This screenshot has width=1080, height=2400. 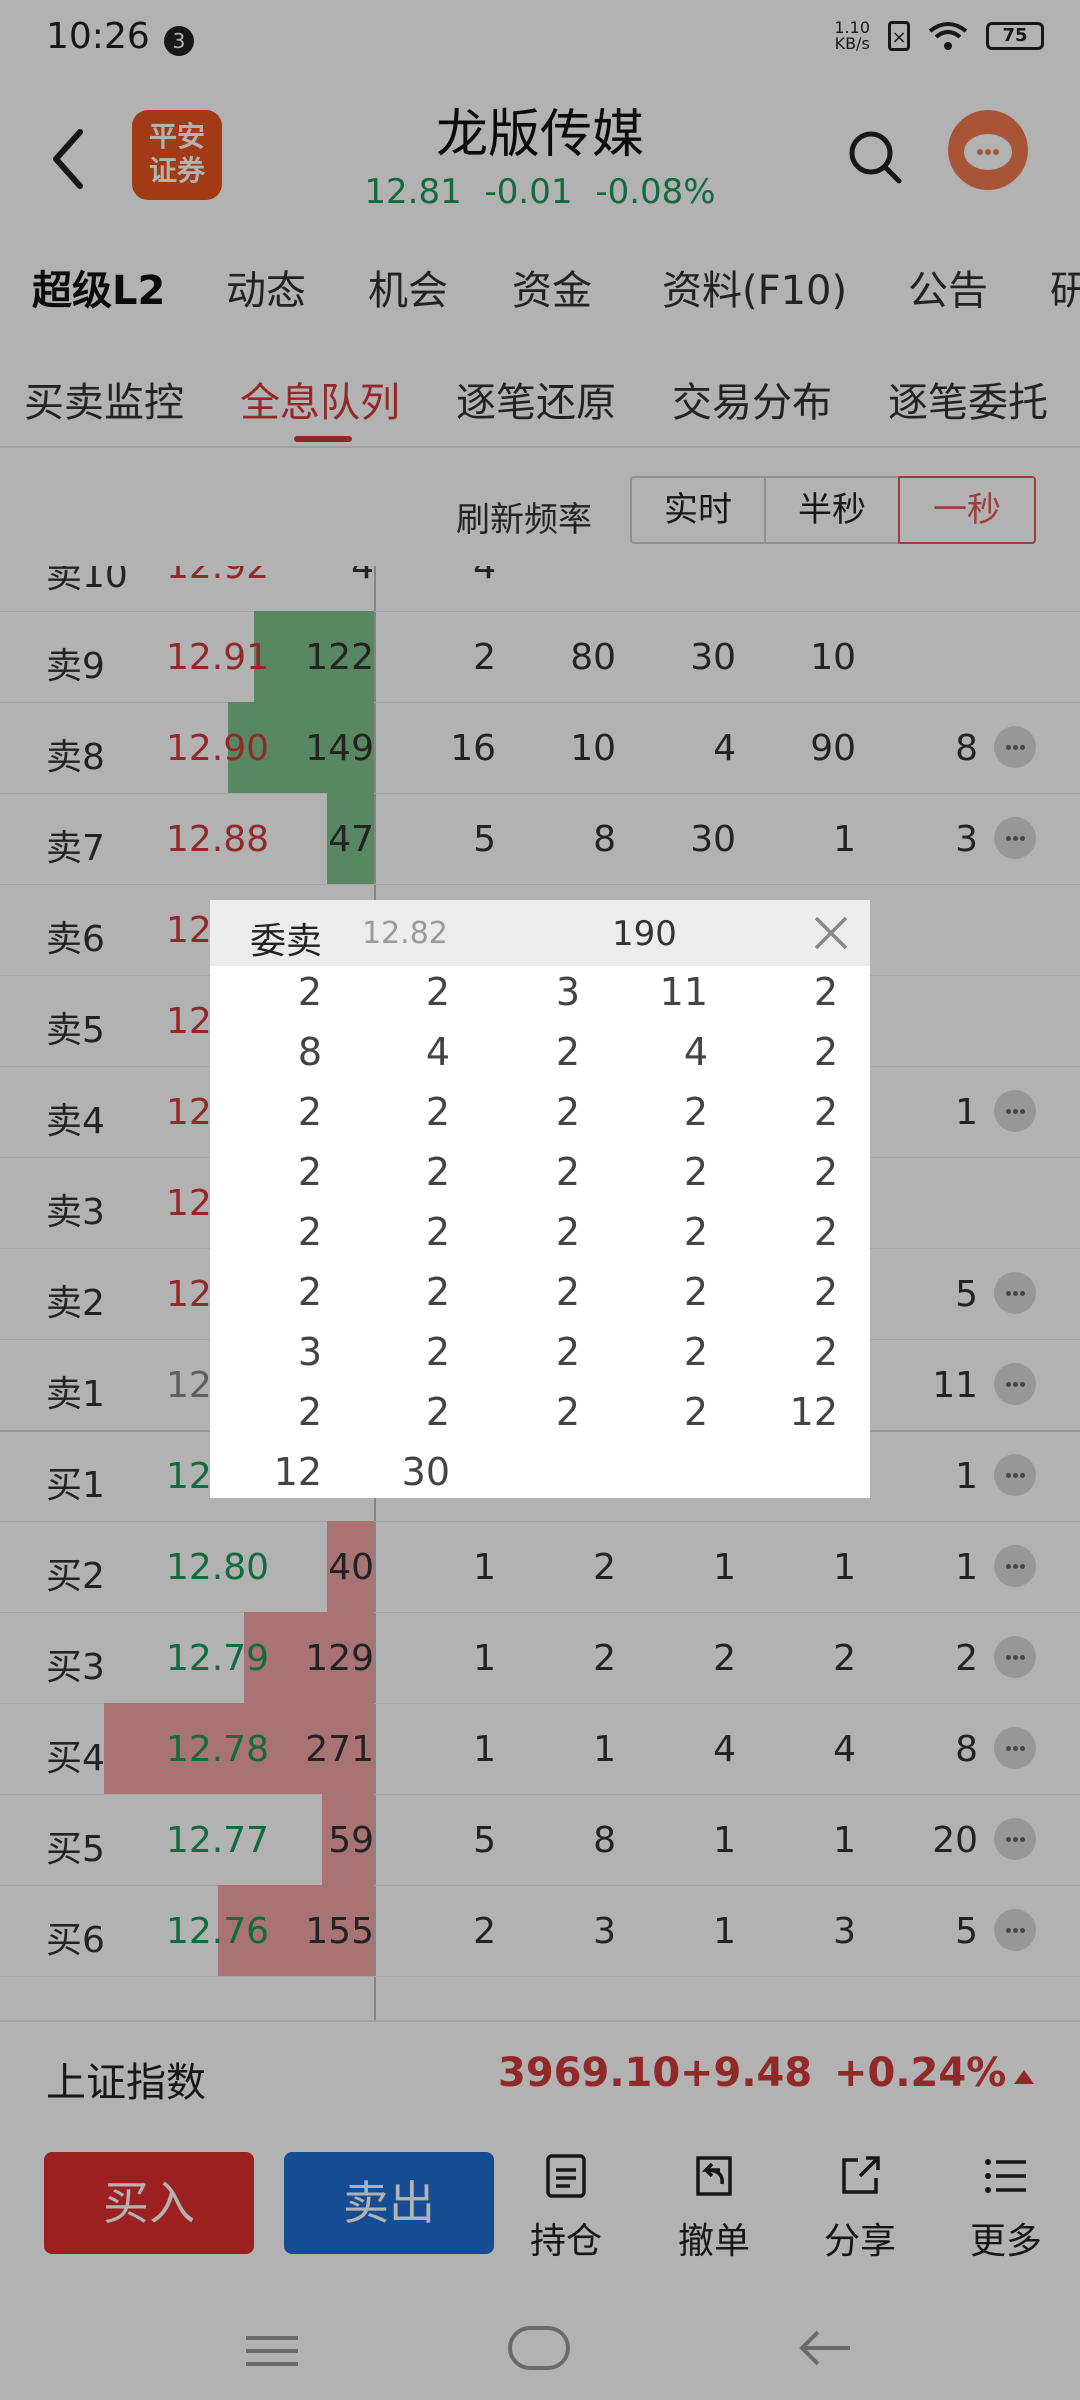 What do you see at coordinates (540, 1476) in the screenshot?
I see `popup-row: 12 30` at bounding box center [540, 1476].